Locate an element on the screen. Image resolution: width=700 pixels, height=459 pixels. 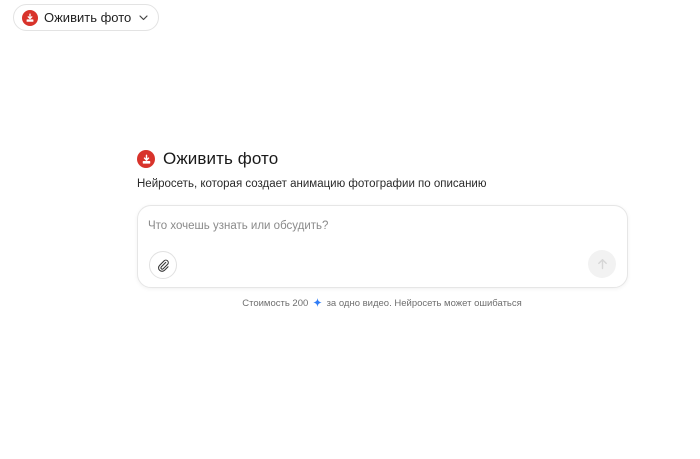
cost-suffix: за одно видео. Нейросеть может ошибаться is located at coordinates (424, 303).